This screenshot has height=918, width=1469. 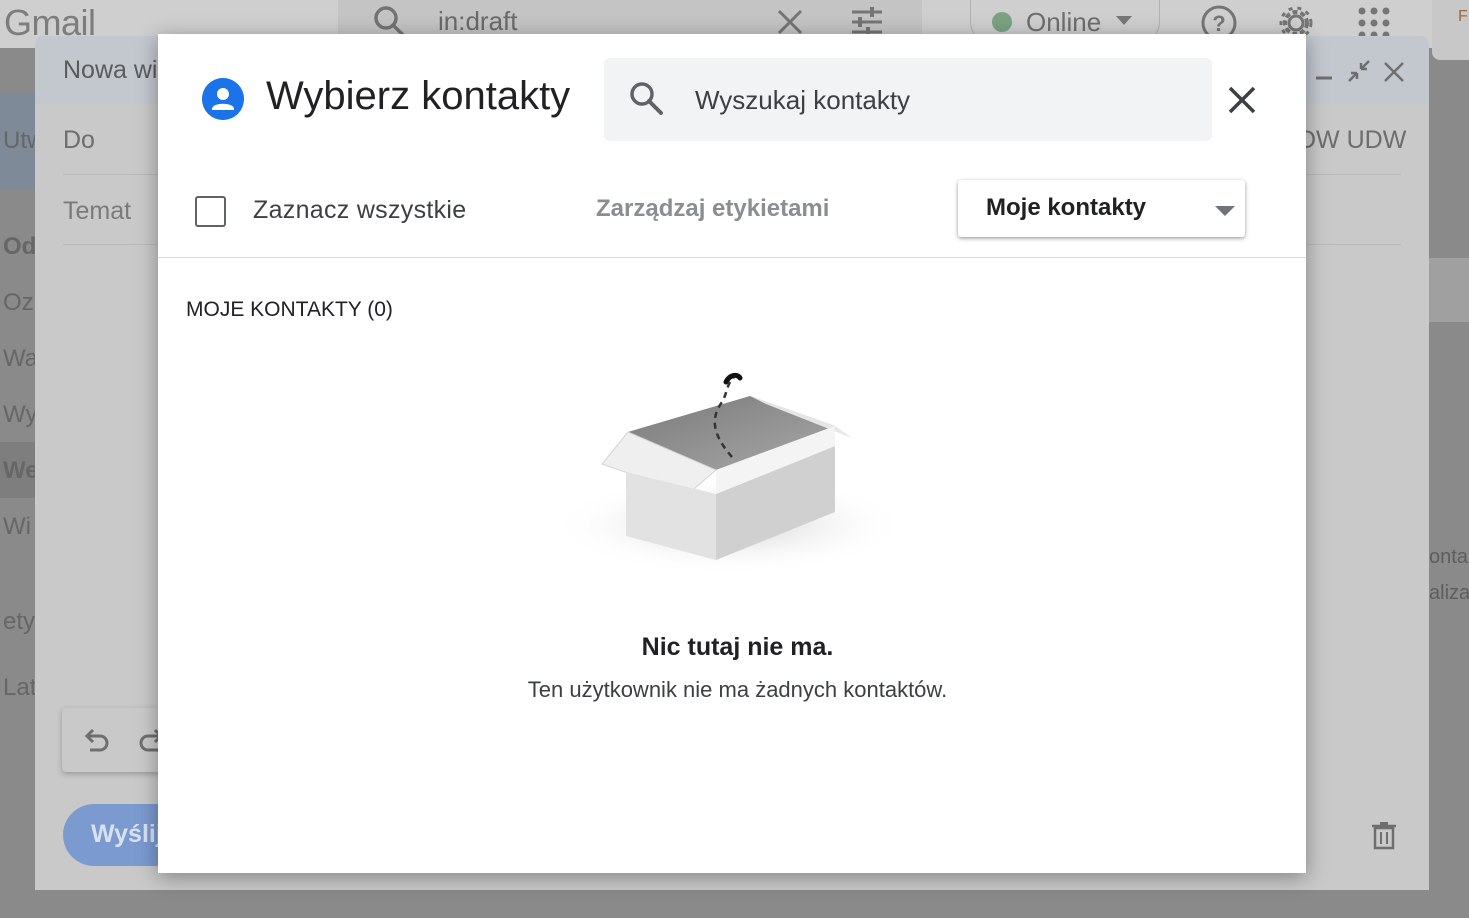 What do you see at coordinates (127, 834) in the screenshot?
I see `send-button-label: Wyślij` at bounding box center [127, 834].